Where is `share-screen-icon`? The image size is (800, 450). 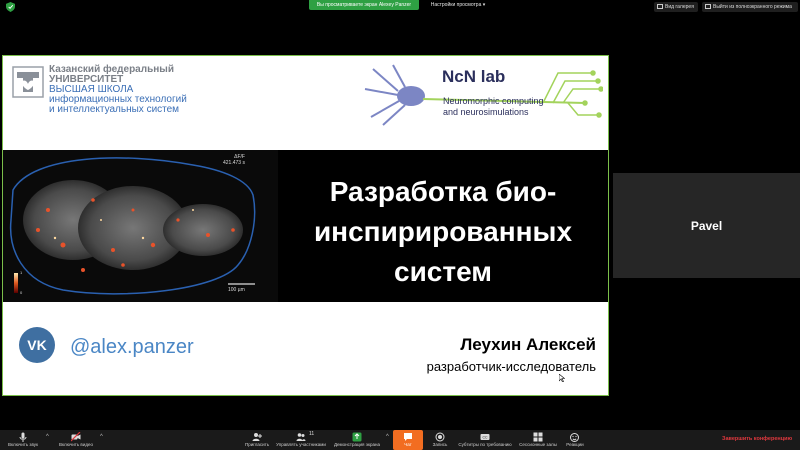
share-screen-icon is located at coordinates (357, 437).